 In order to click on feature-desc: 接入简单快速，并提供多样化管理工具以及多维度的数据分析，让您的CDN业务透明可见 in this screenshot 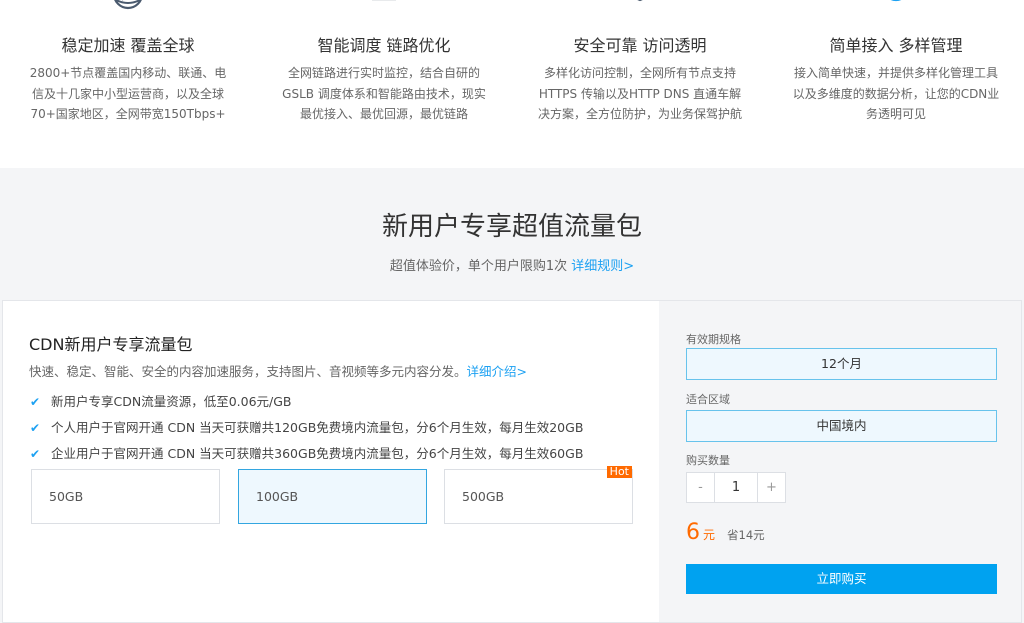, I will do `click(896, 93)`.